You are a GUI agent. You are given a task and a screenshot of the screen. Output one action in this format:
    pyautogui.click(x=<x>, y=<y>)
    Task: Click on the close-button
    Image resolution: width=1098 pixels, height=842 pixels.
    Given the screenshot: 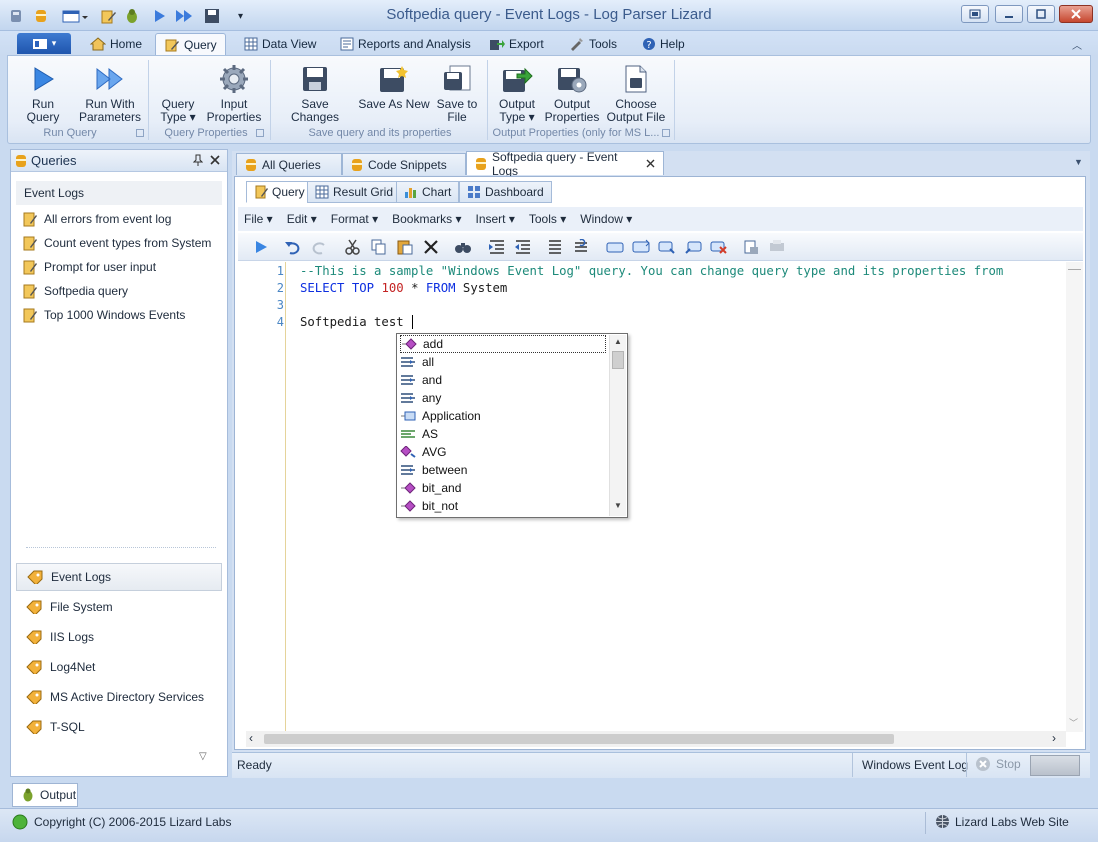 What is the action you would take?
    pyautogui.click(x=1076, y=14)
    